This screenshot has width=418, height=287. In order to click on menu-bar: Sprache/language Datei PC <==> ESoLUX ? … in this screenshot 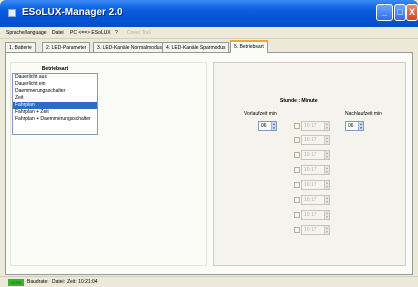, I will do `click(209, 33)`.